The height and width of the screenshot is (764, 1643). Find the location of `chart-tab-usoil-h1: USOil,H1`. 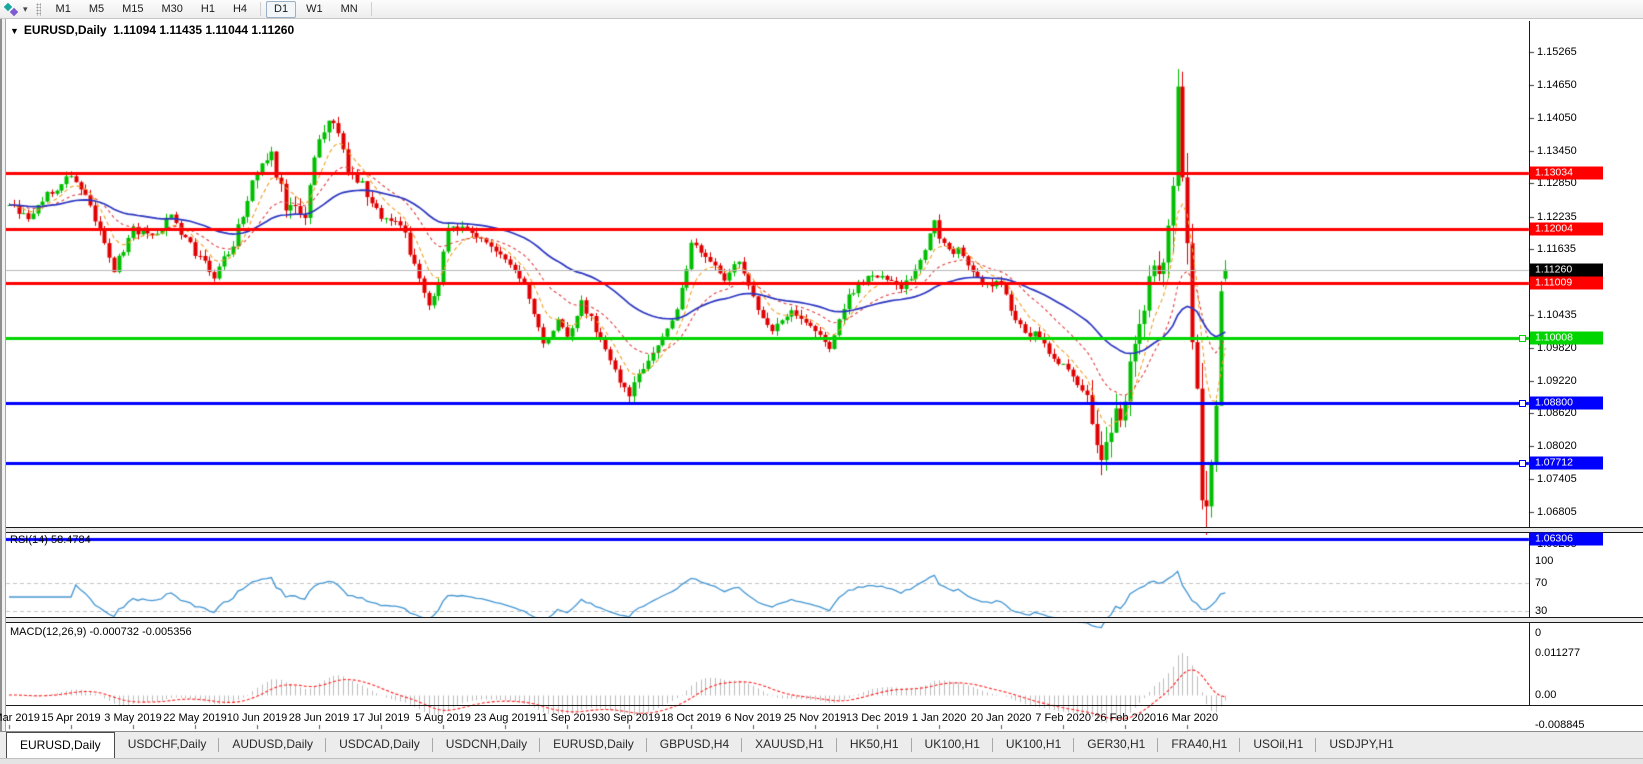

chart-tab-usoil-h1: USOil,H1 is located at coordinates (1278, 745).